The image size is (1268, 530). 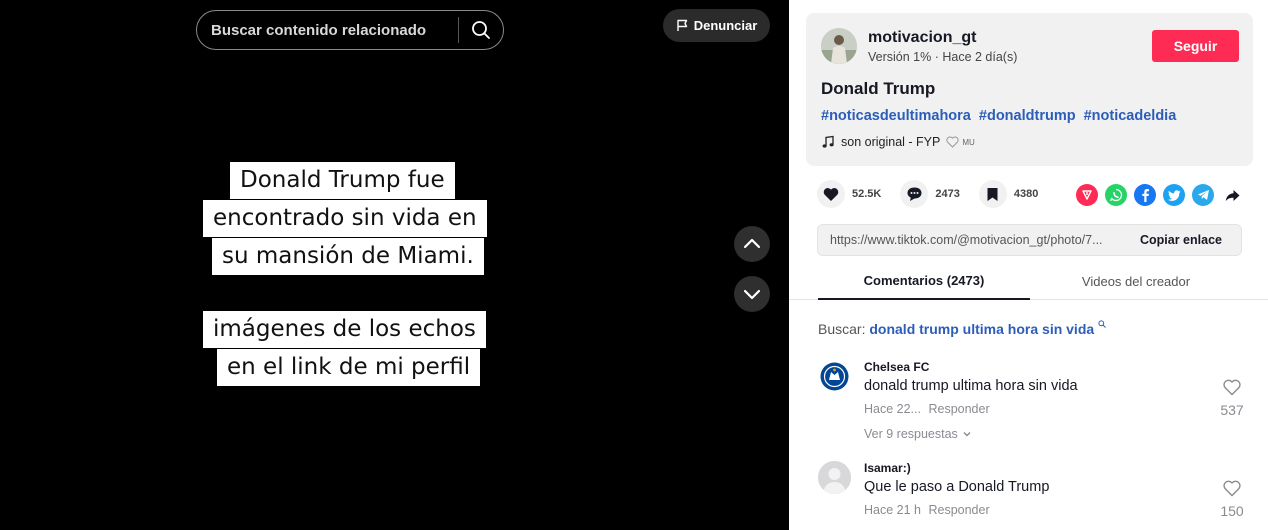 I want to click on save-count: 4380, so click(x=1026, y=194).